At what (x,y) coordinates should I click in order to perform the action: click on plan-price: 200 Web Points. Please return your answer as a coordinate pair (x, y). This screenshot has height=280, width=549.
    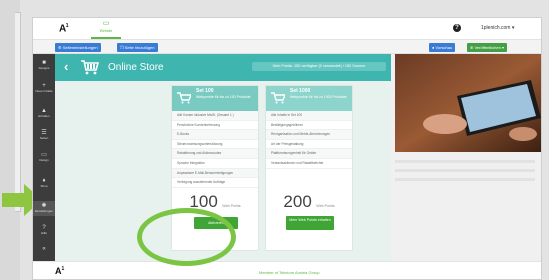
    Looking at the image, I should click on (309, 202).